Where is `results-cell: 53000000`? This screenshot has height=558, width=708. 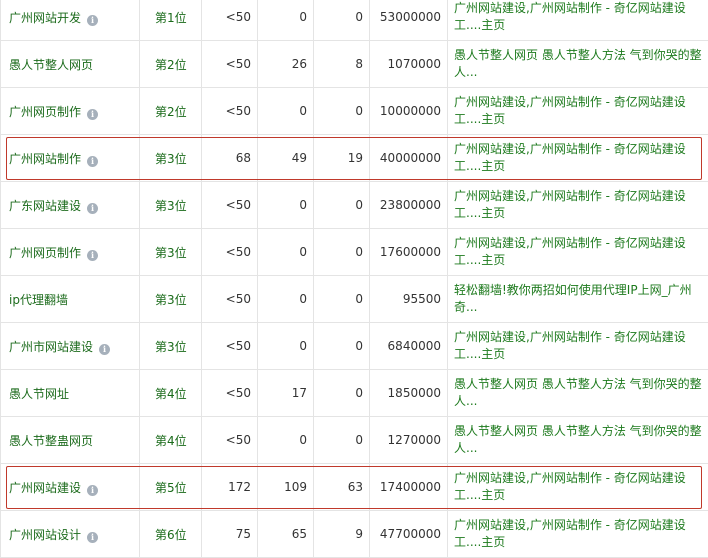
results-cell: 53000000 is located at coordinates (409, 20).